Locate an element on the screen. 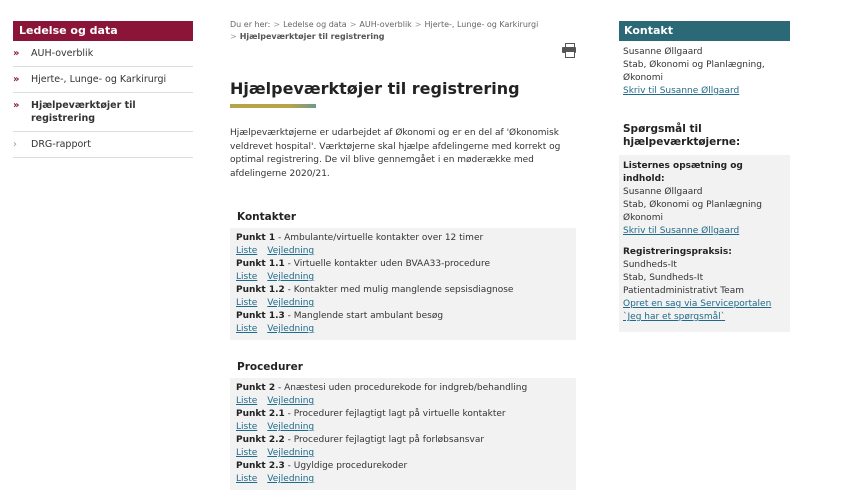  print-icon is located at coordinates (569, 50).